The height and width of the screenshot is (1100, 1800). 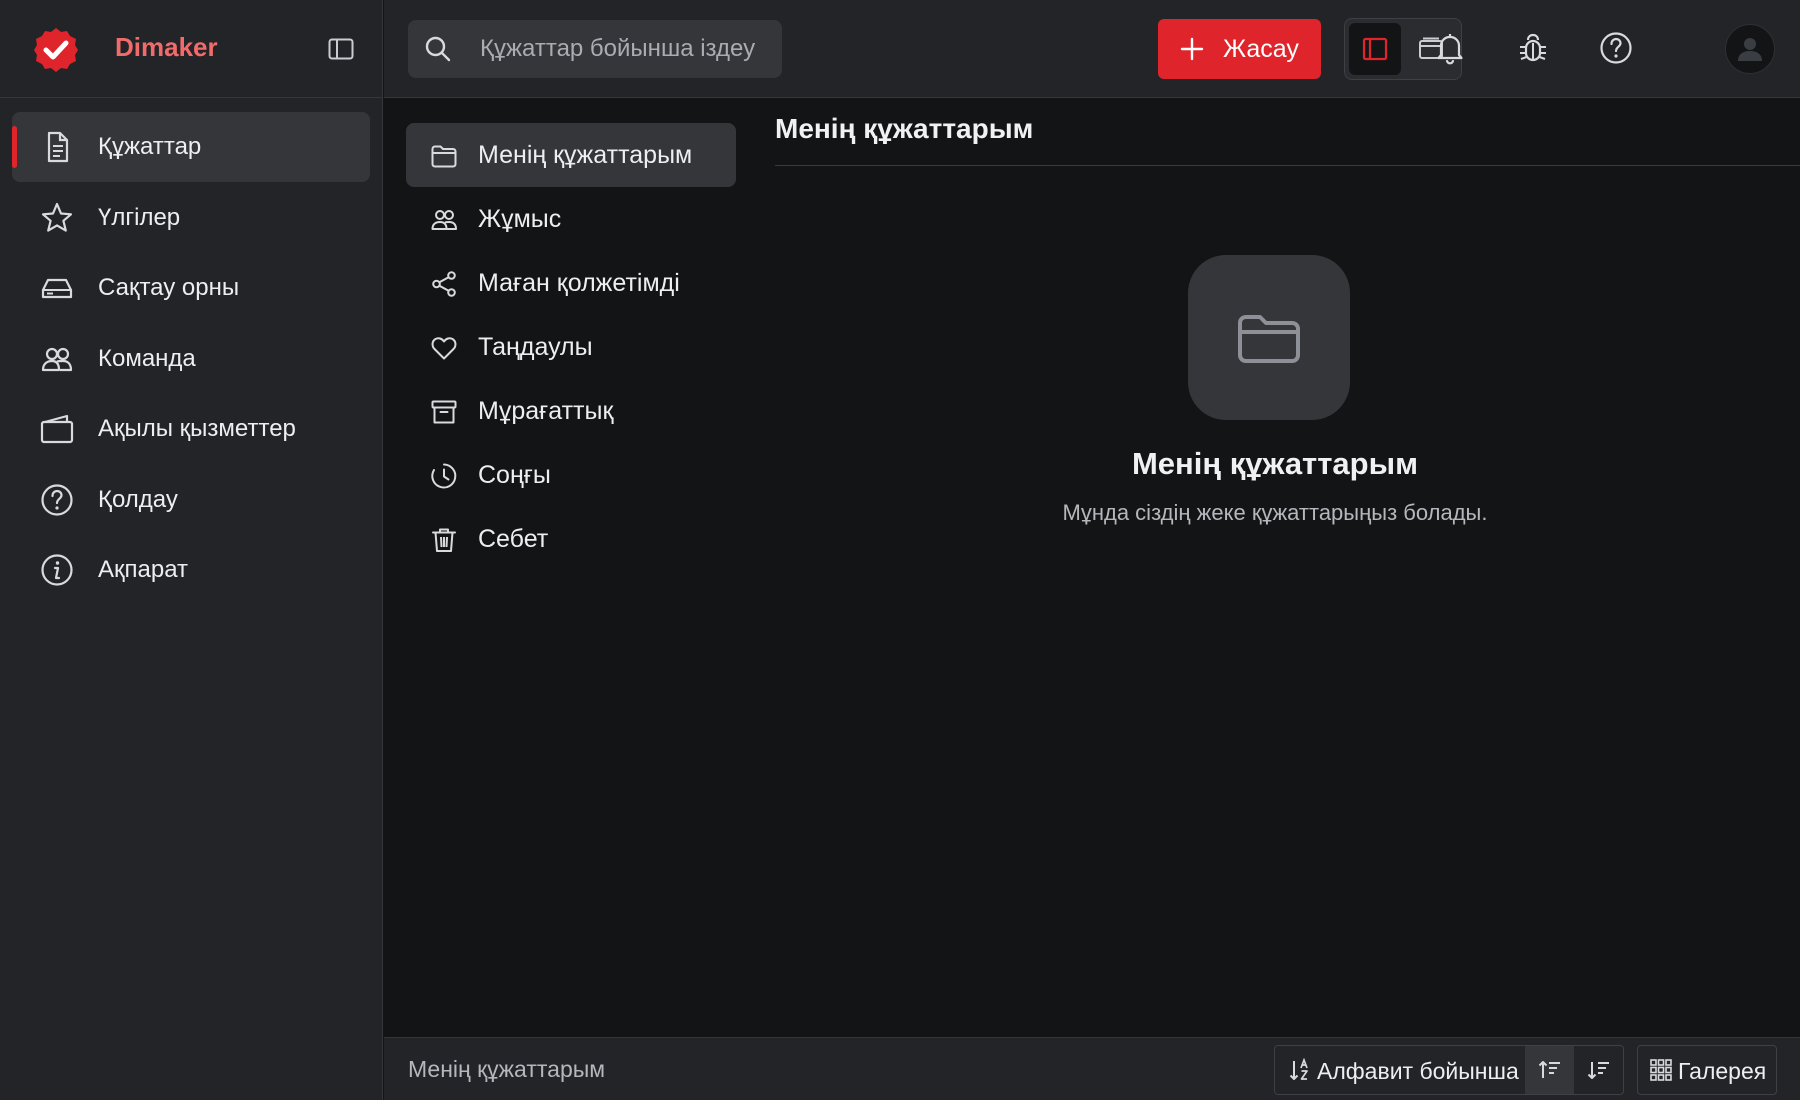 I want to click on breadcrumb: Менің құжаттарым, so click(x=507, y=1069).